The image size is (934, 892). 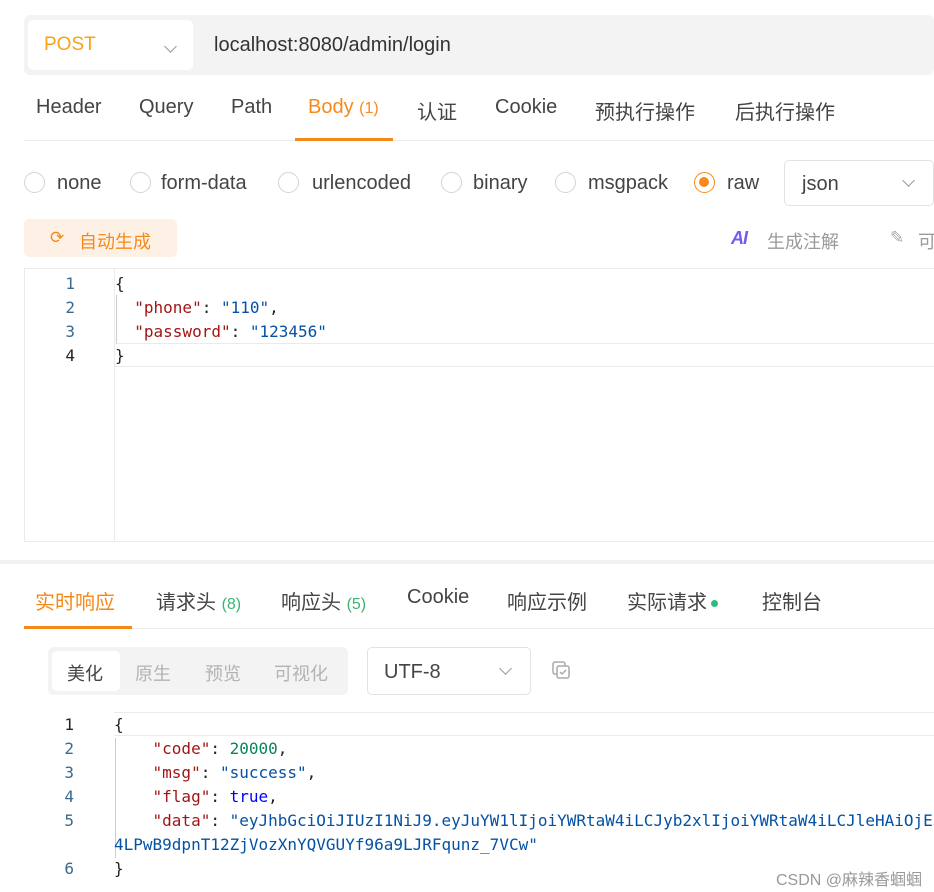 I want to click on radio-raw, so click(x=704, y=182).